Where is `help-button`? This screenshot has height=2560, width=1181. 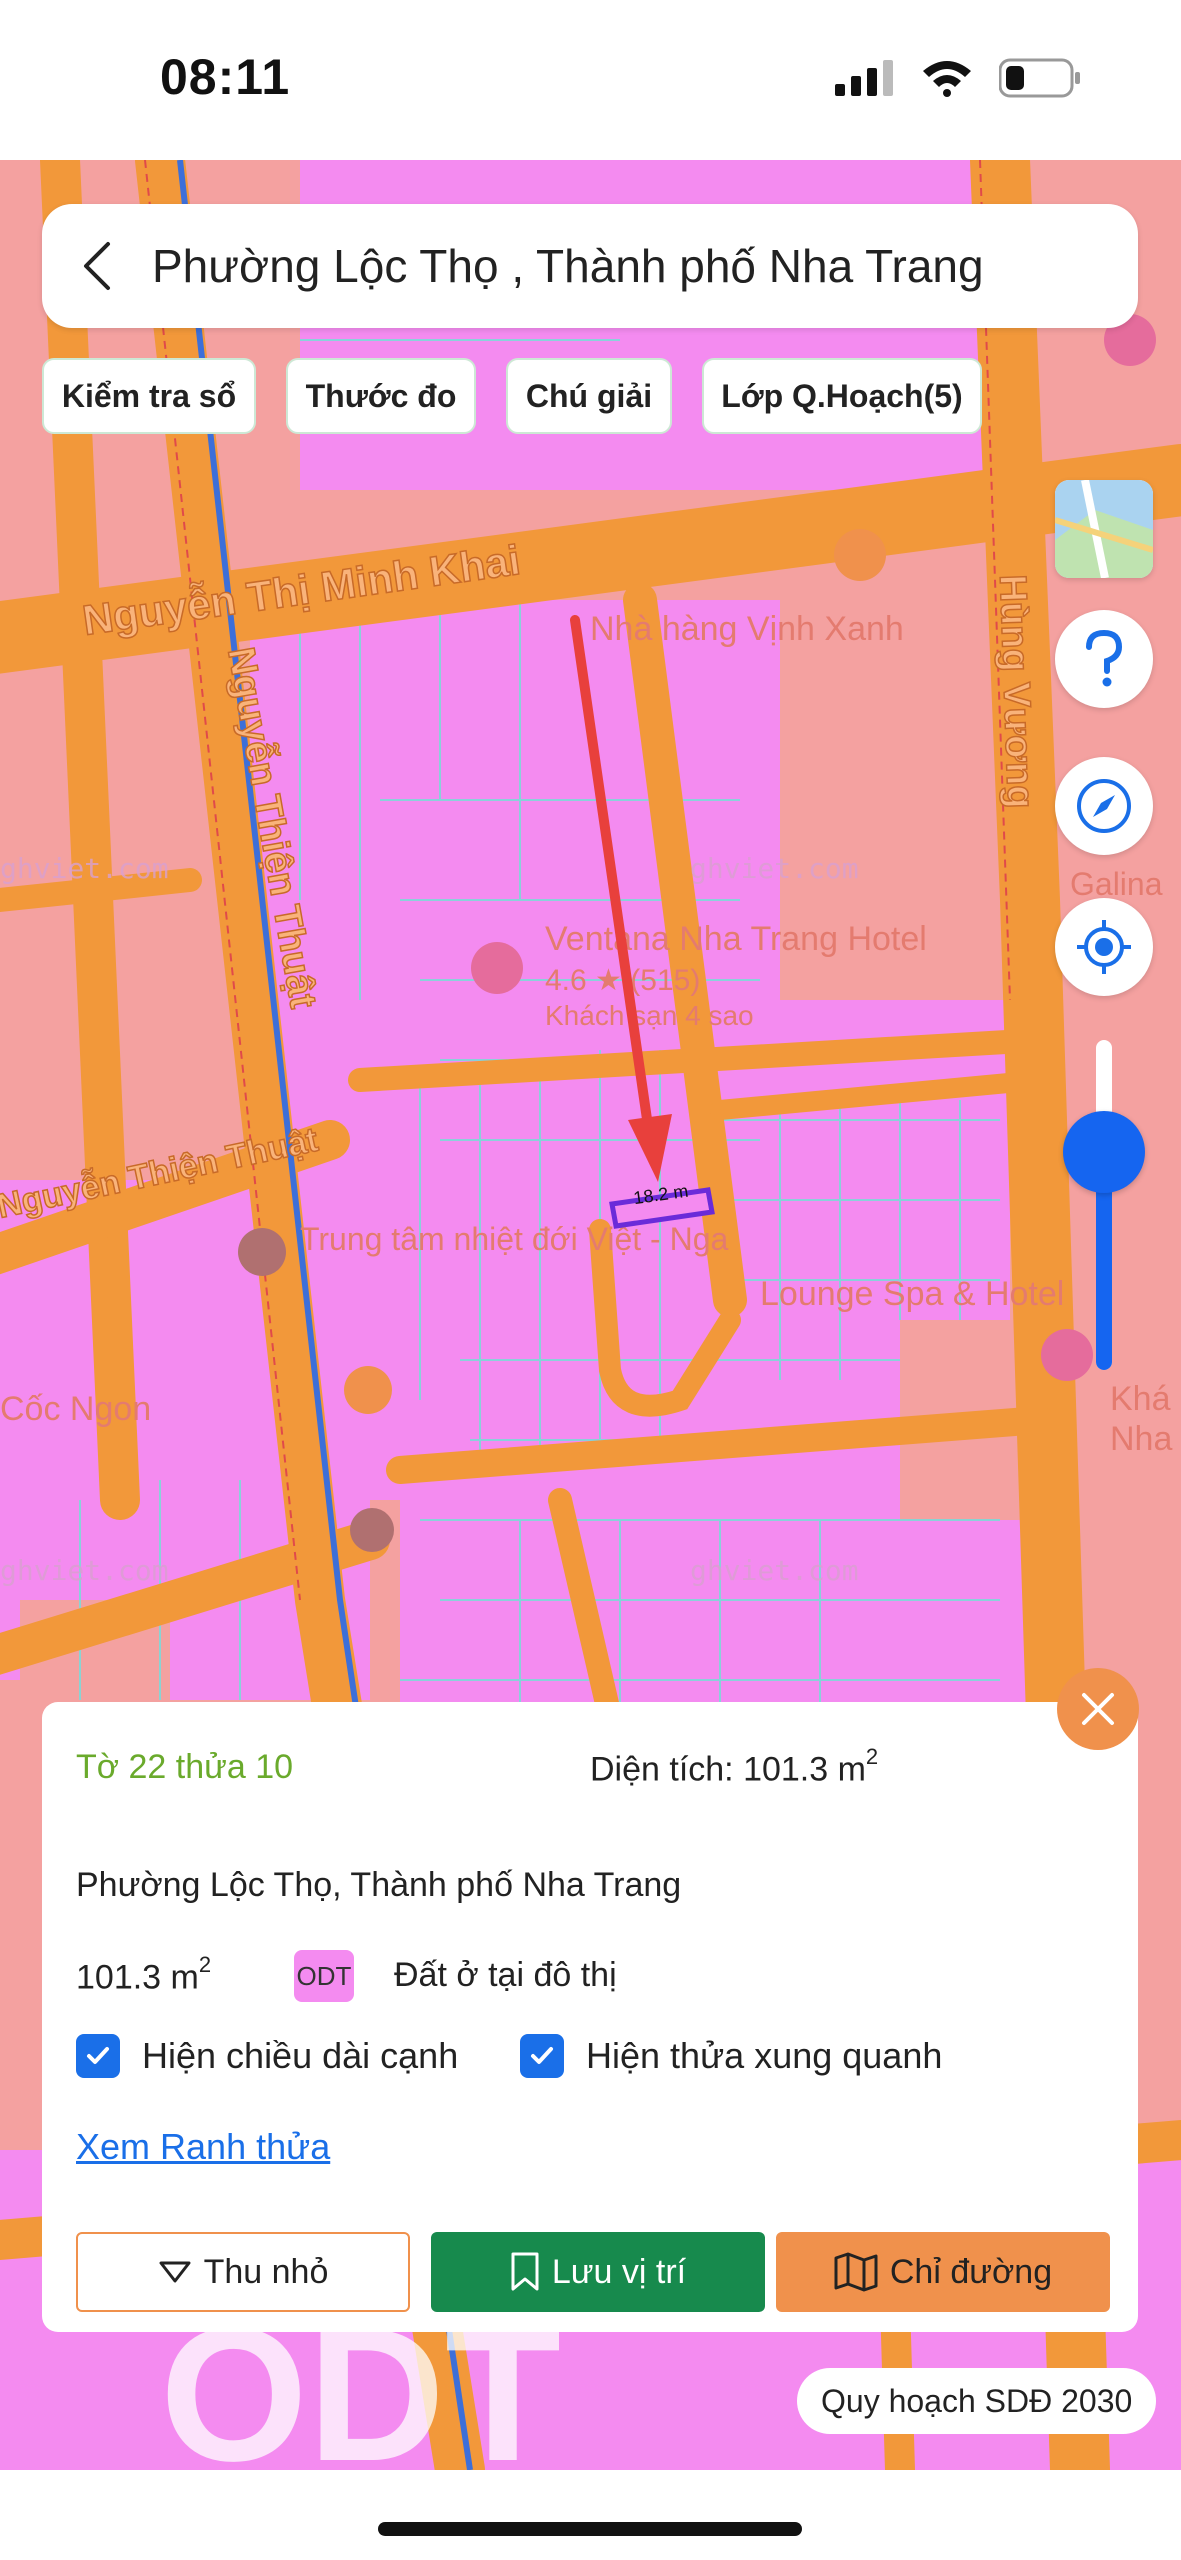 help-button is located at coordinates (1104, 659).